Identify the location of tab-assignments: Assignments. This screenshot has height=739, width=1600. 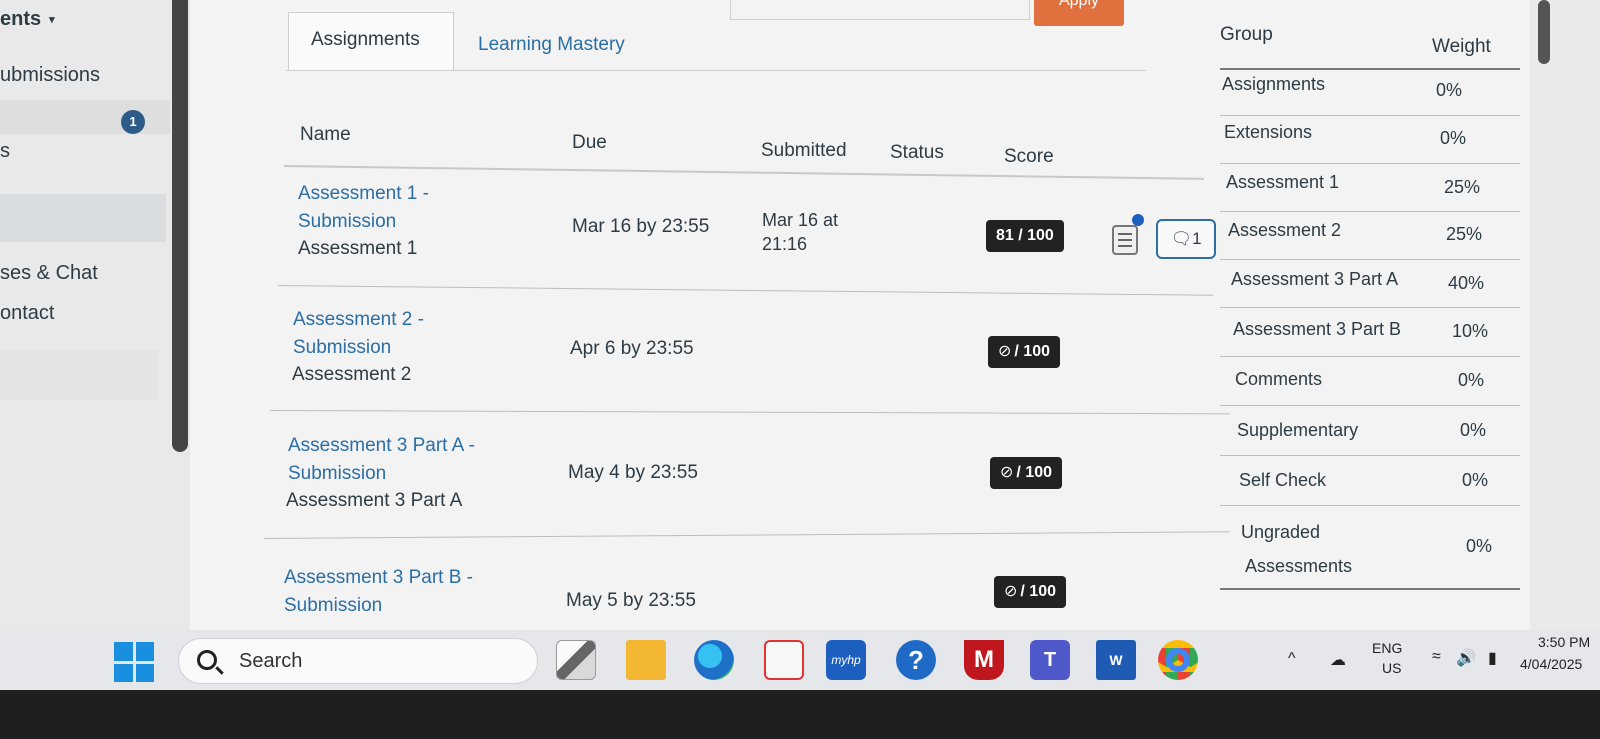
(371, 41).